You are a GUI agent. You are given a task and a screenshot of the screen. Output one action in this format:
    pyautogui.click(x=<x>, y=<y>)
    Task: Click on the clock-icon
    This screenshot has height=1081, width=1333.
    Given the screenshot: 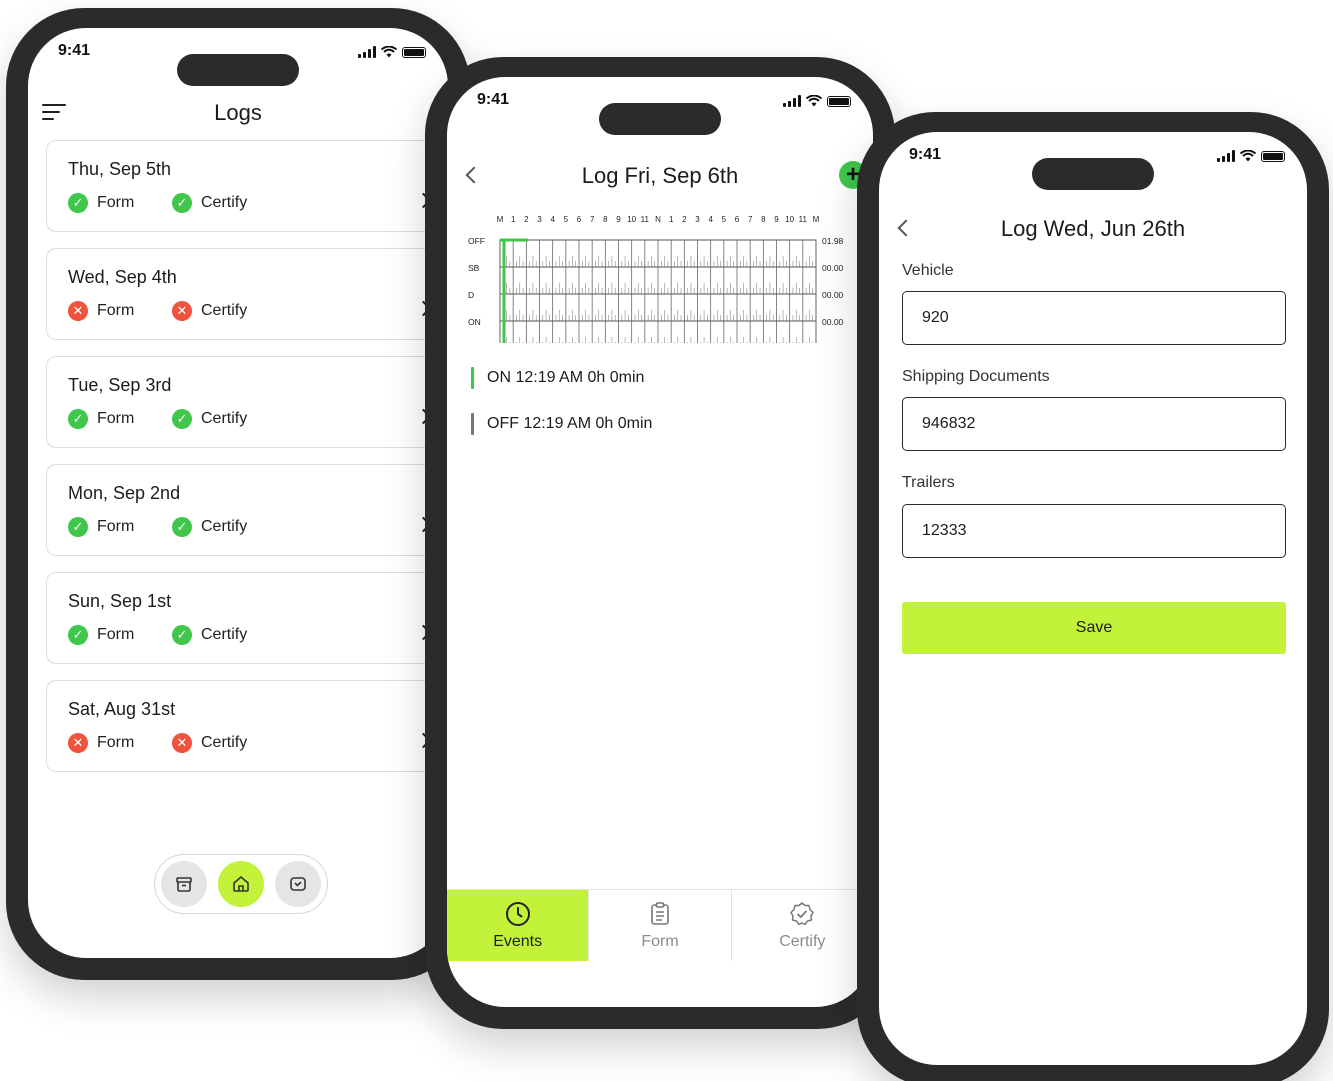 What is the action you would take?
    pyautogui.click(x=517, y=913)
    